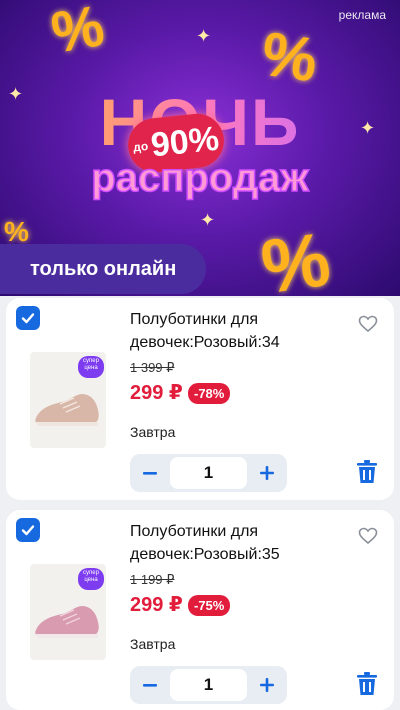  What do you see at coordinates (152, 367) in the screenshot?
I see `old-price: 1 399 ₽` at bounding box center [152, 367].